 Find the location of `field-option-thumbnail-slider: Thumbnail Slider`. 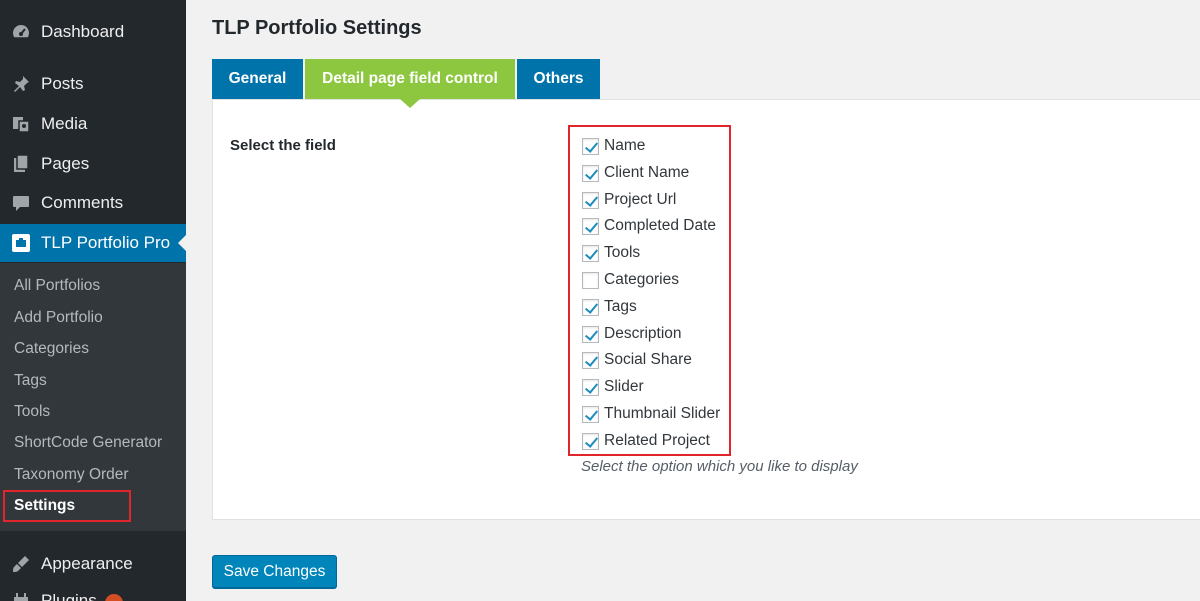

field-option-thumbnail-slider: Thumbnail Slider is located at coordinates (651, 414).